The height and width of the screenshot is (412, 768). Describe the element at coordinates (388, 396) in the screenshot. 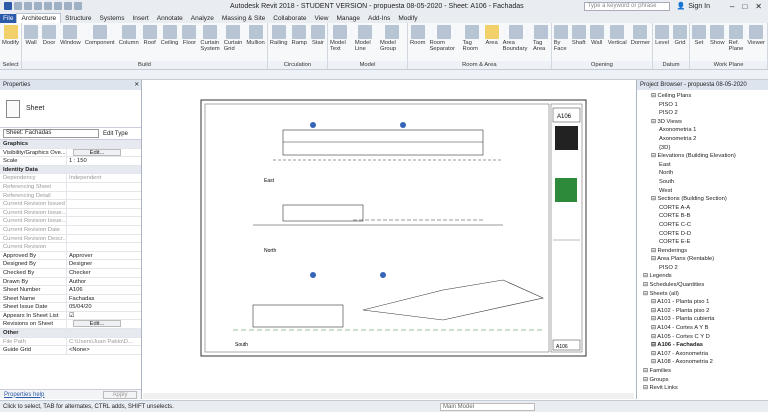

I see `horizontal-scrollbar` at that location.